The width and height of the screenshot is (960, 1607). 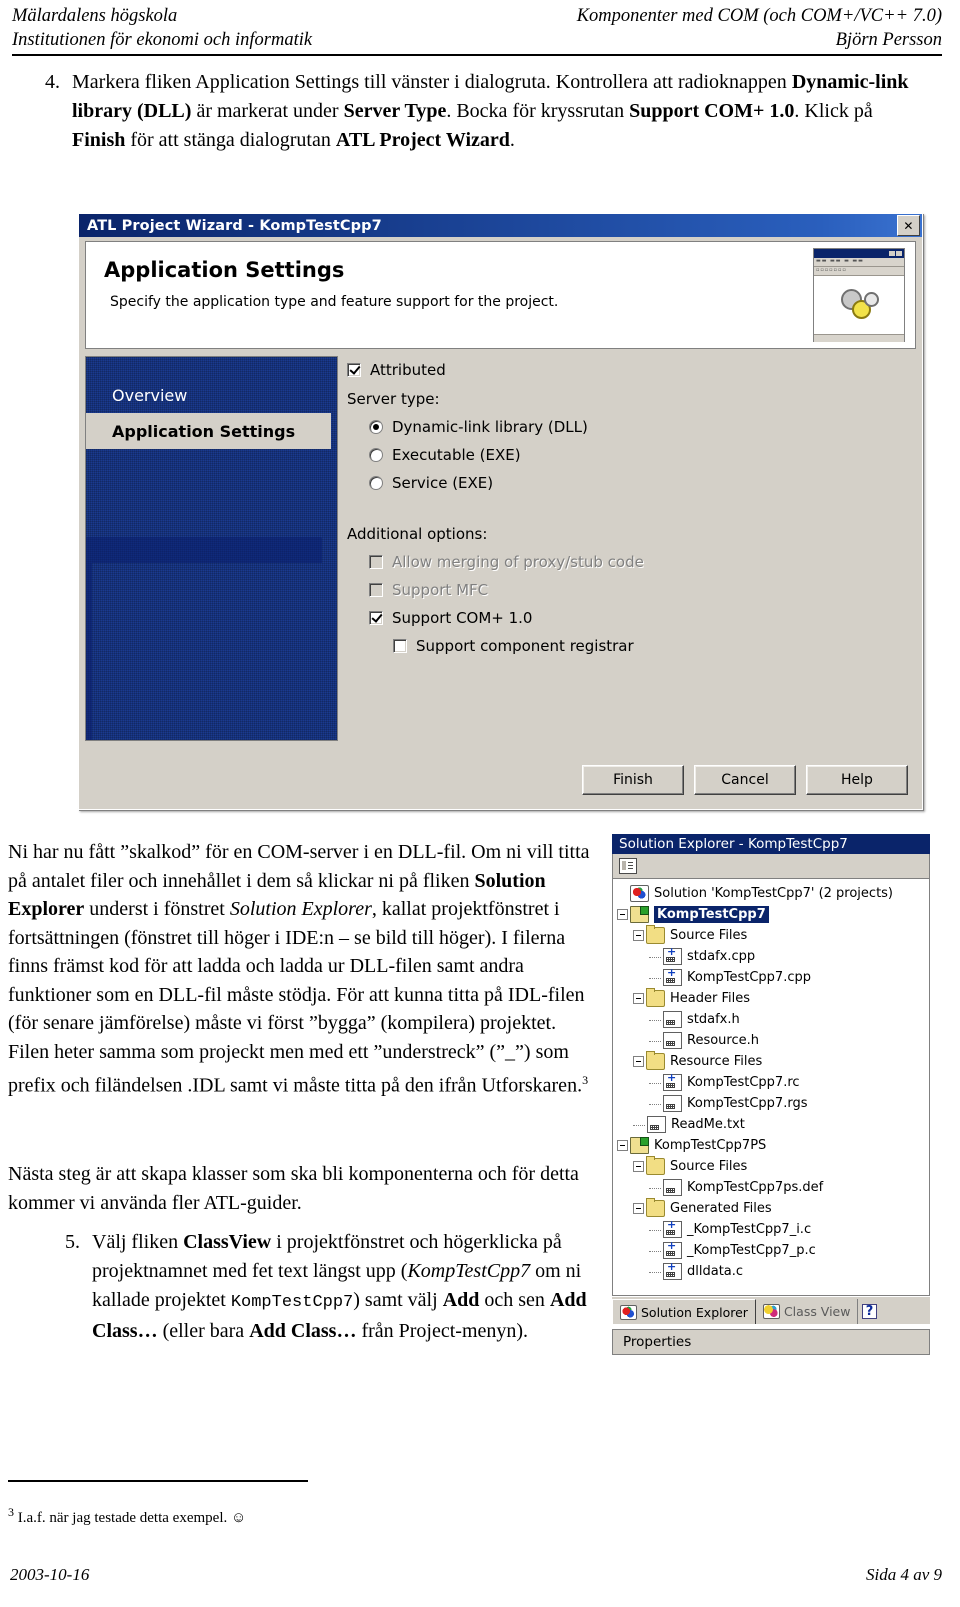 I want to click on radio-row-exe: Executable (EXE), so click(x=640, y=455).